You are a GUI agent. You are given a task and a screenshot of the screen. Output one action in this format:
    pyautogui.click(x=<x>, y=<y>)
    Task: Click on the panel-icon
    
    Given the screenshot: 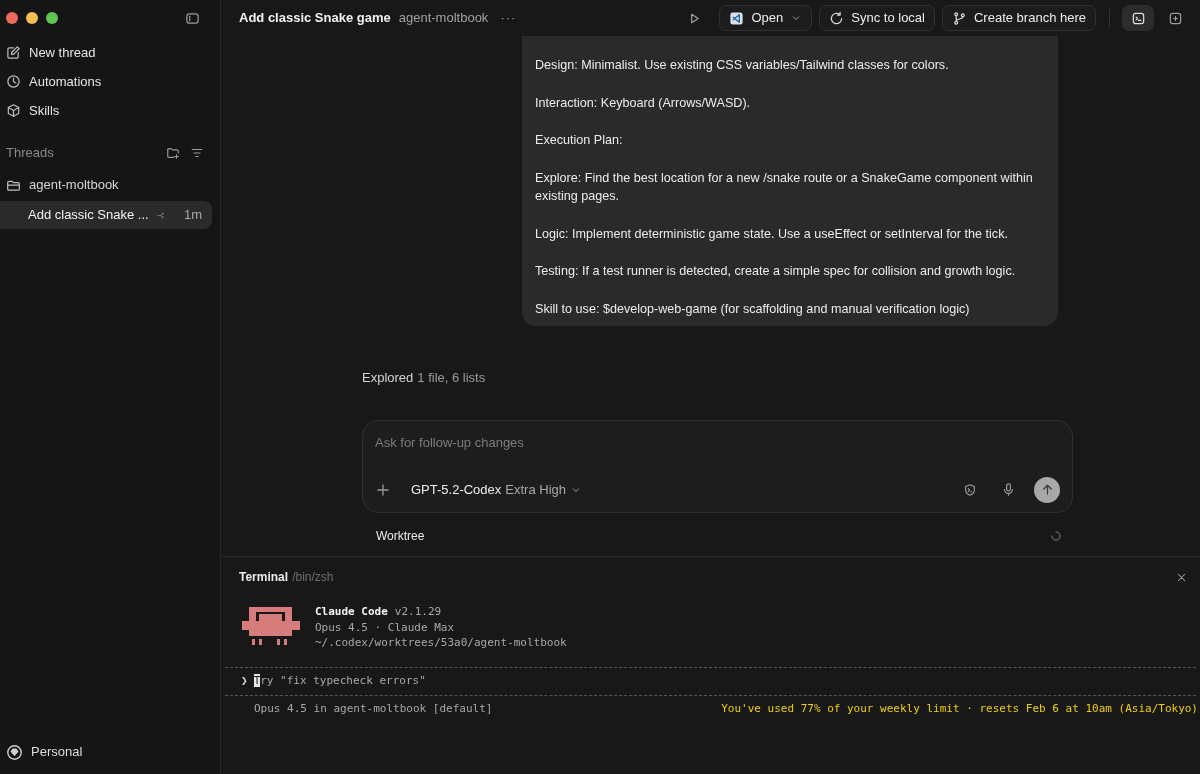 What is the action you would take?
    pyautogui.click(x=1175, y=18)
    